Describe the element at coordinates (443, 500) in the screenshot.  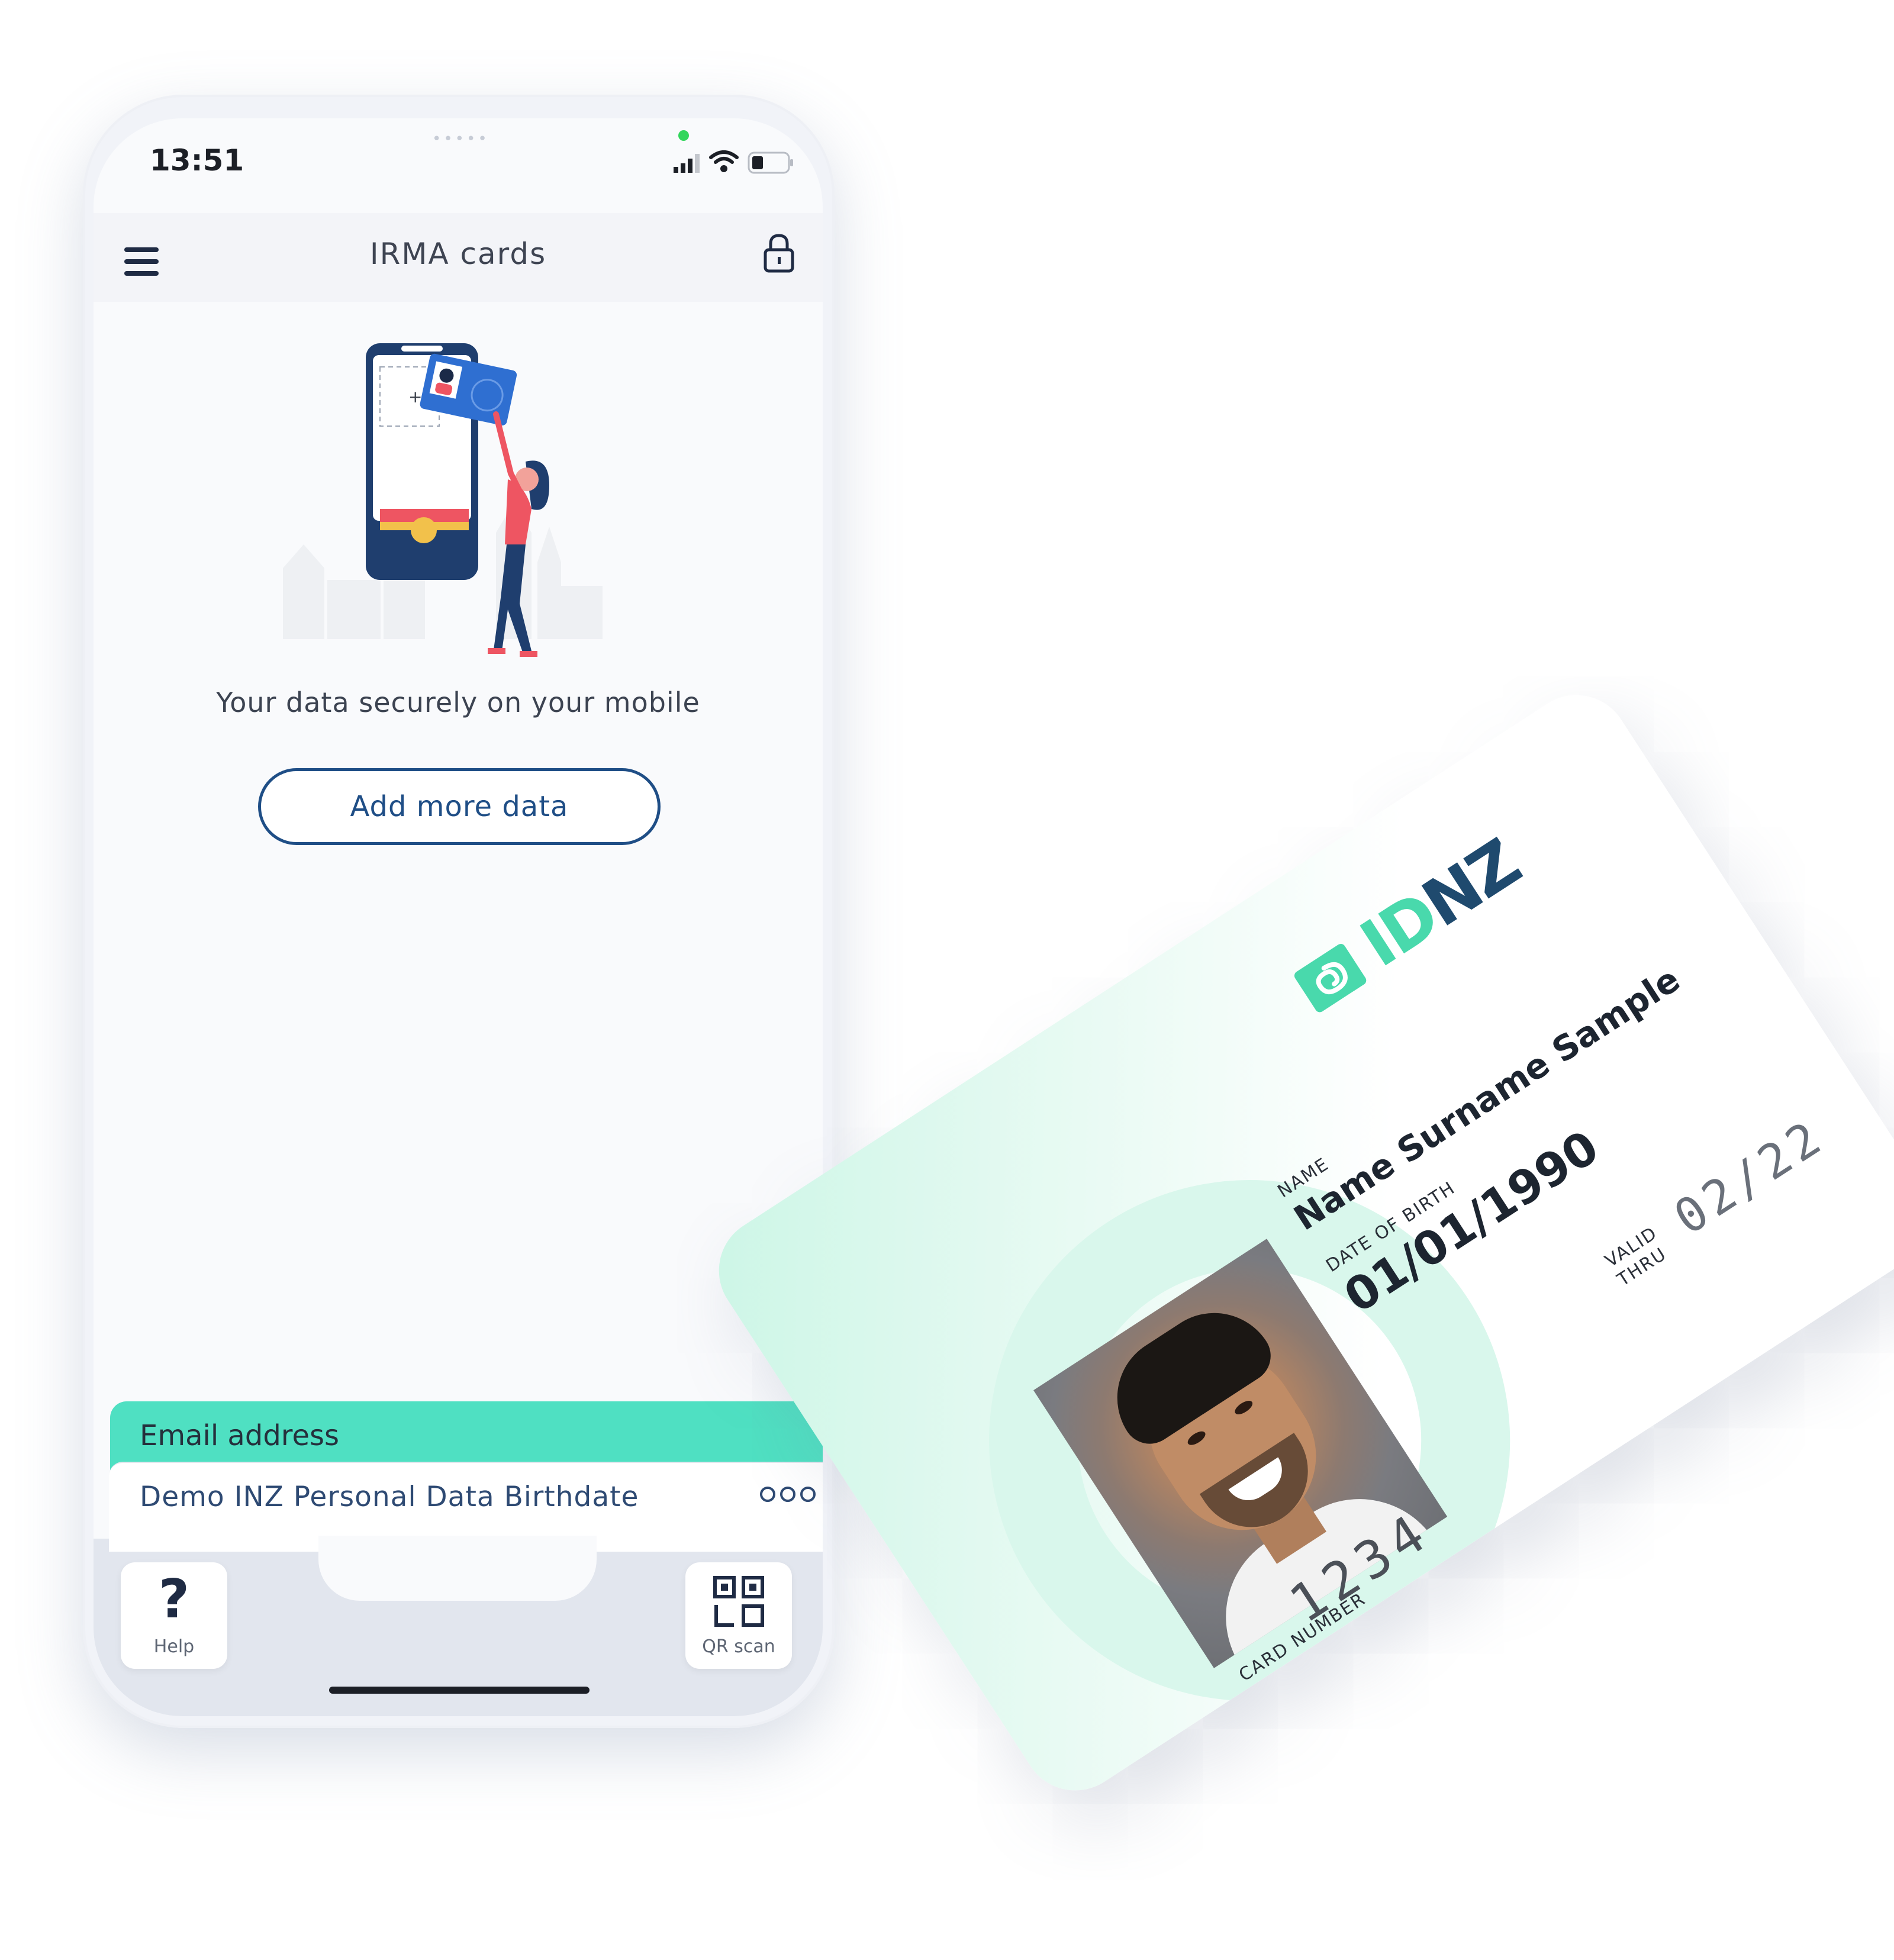
I see `phone-card-illustration: +` at that location.